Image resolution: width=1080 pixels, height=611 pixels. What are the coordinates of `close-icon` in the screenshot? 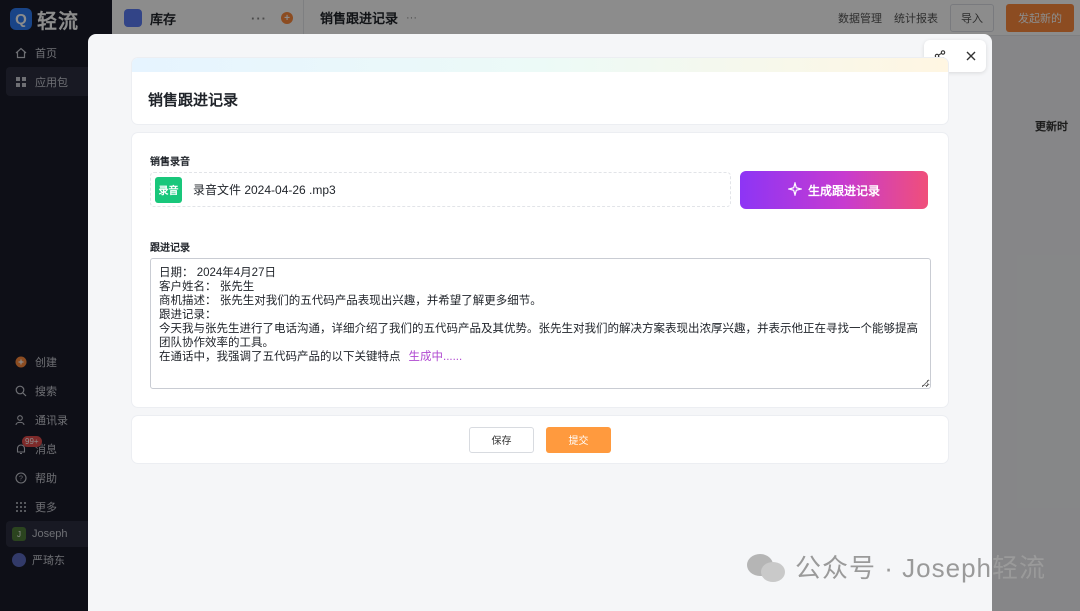 It's located at (971, 56).